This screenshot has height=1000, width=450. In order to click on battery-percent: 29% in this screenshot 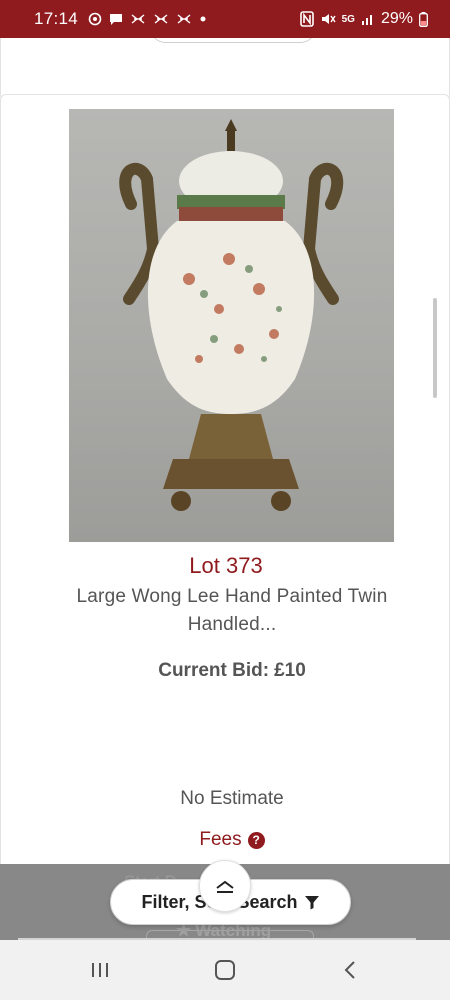, I will do `click(396, 18)`.